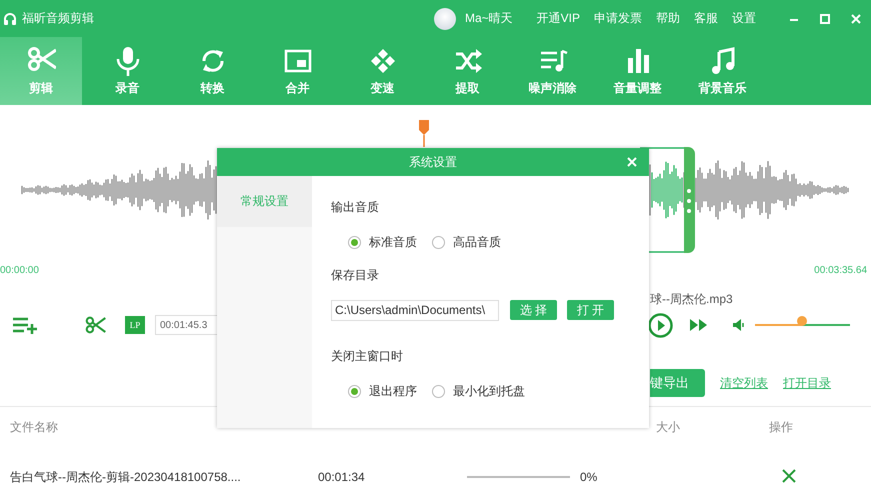 The height and width of the screenshot is (500, 871). What do you see at coordinates (341, 477) in the screenshot?
I see `duration-cell-text: 00:01:34` at bounding box center [341, 477].